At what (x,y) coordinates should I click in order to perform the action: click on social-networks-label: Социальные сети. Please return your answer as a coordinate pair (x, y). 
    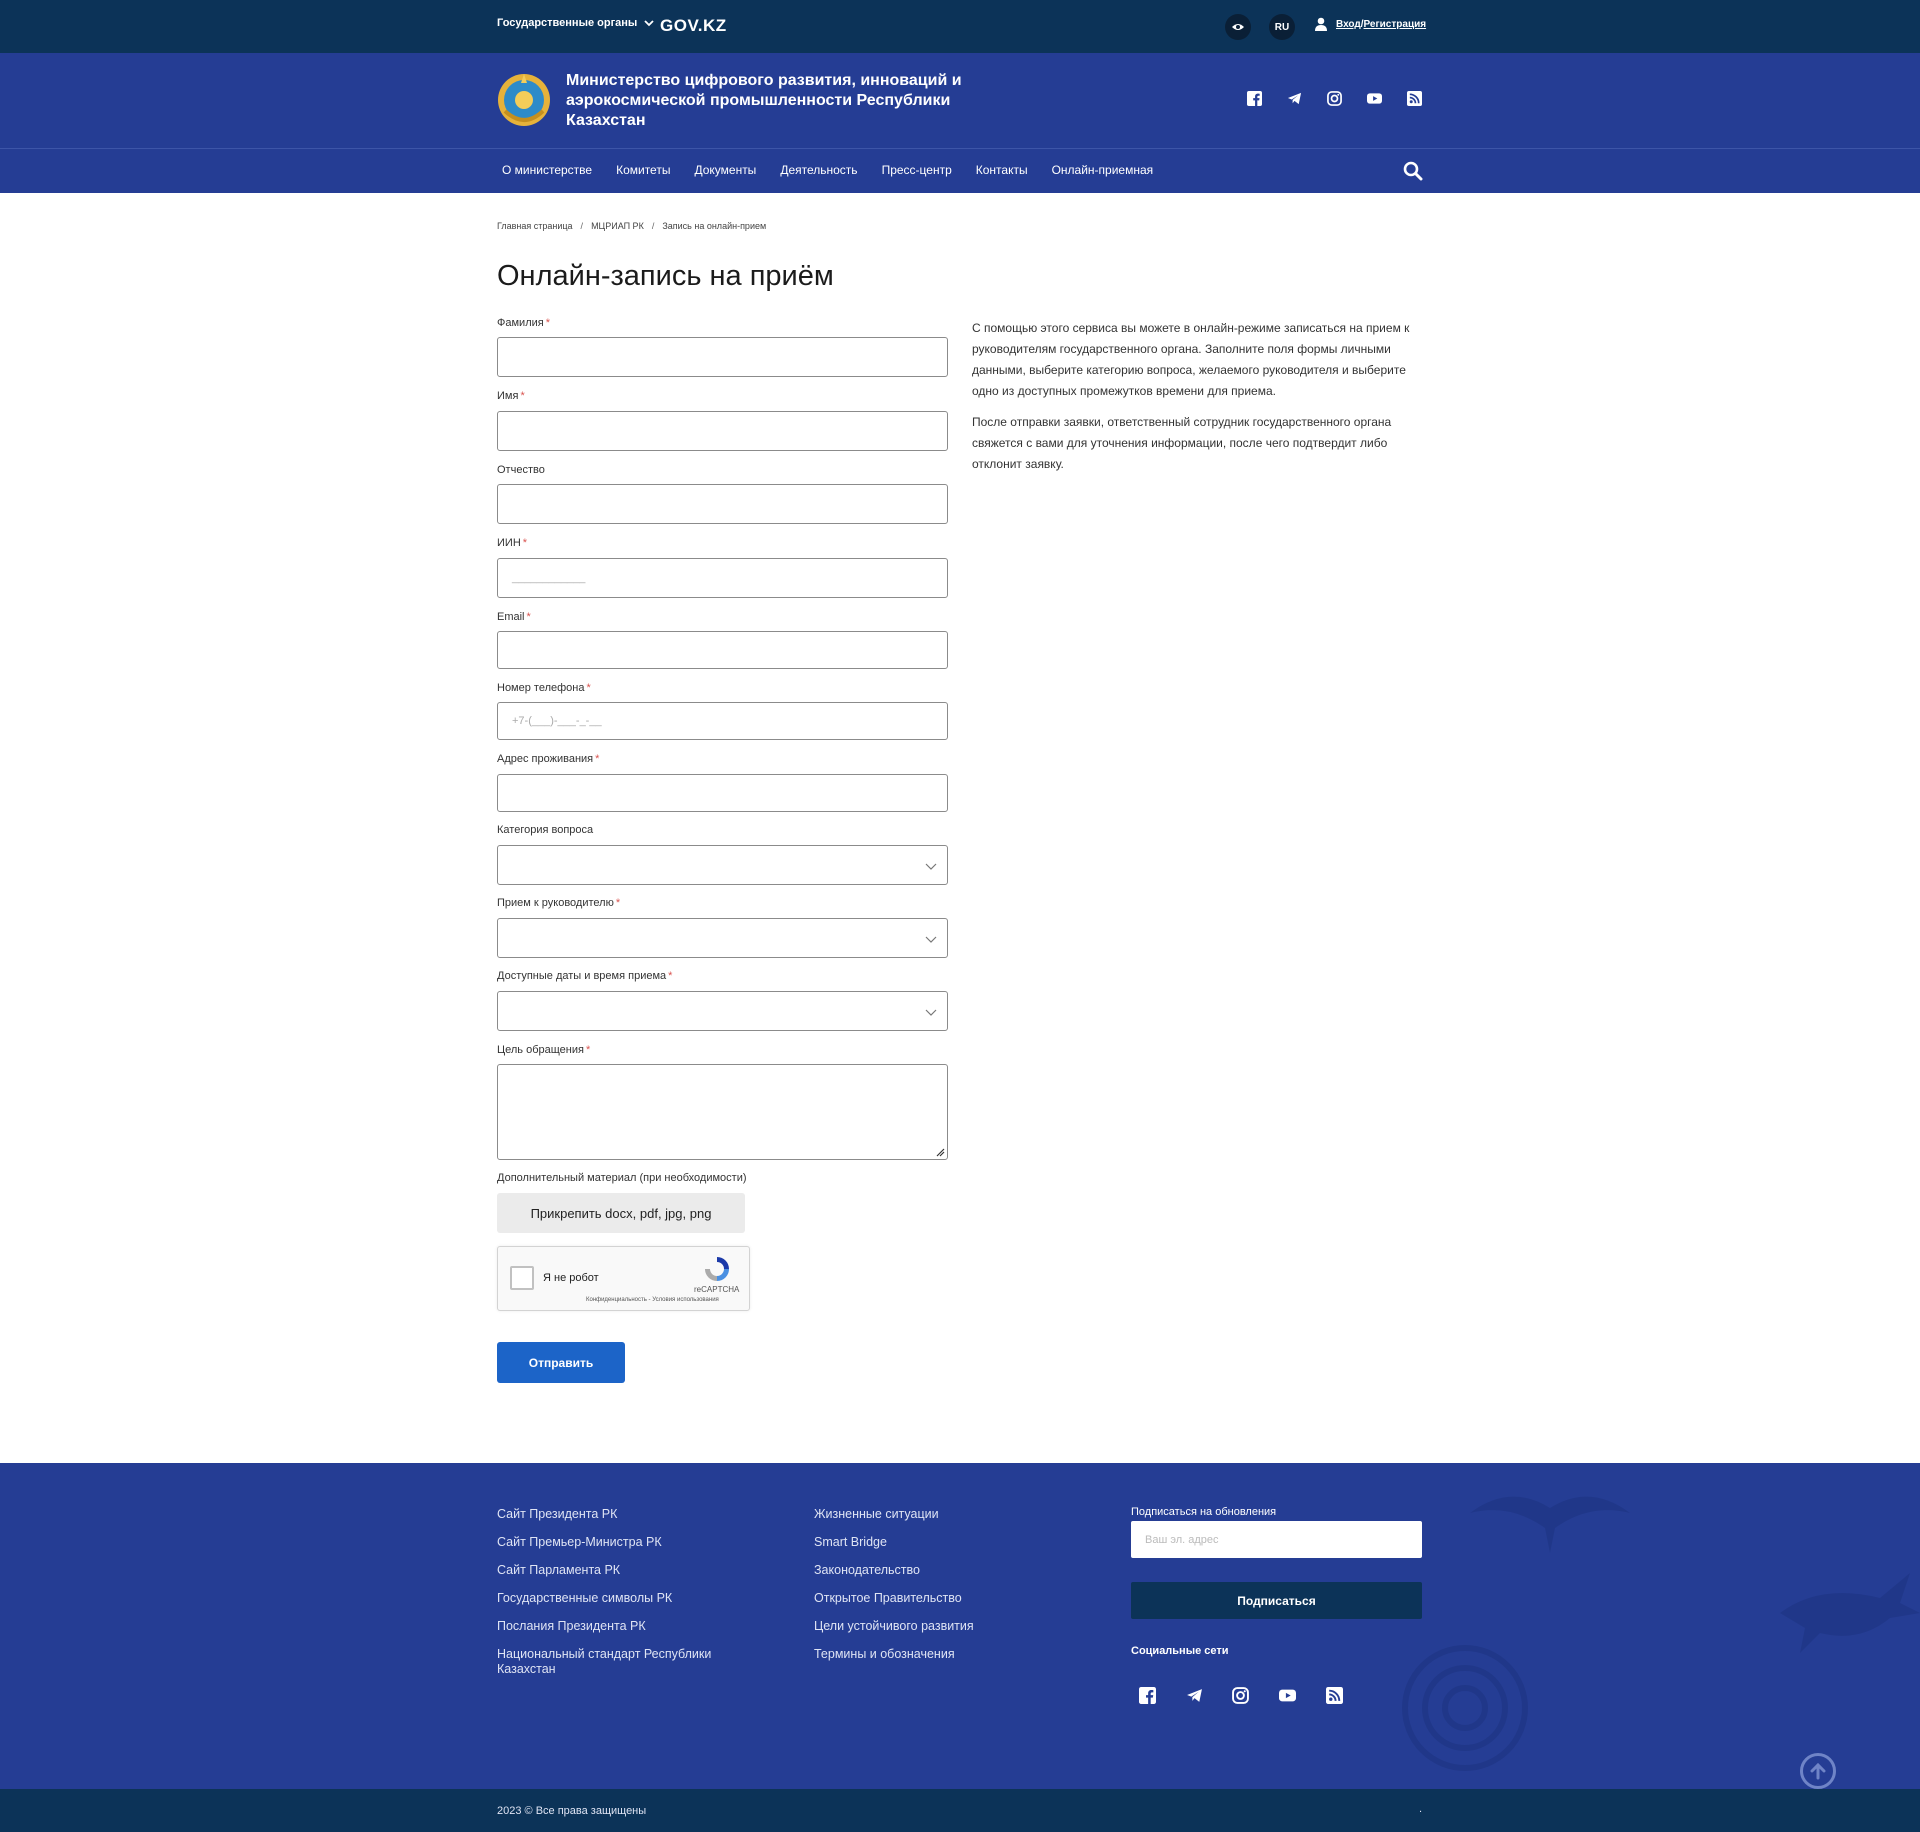
    Looking at the image, I should click on (1180, 1651).